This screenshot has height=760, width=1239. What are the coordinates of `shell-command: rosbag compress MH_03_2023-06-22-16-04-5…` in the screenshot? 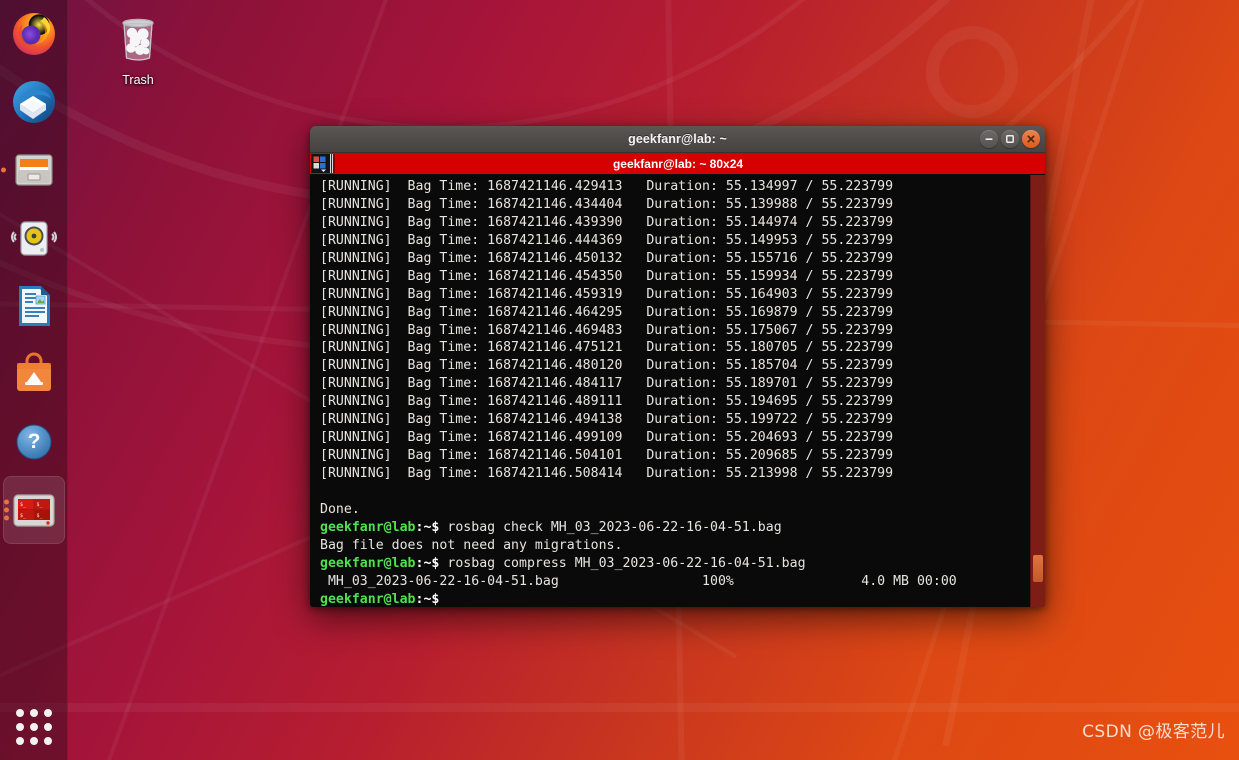 It's located at (622, 563).